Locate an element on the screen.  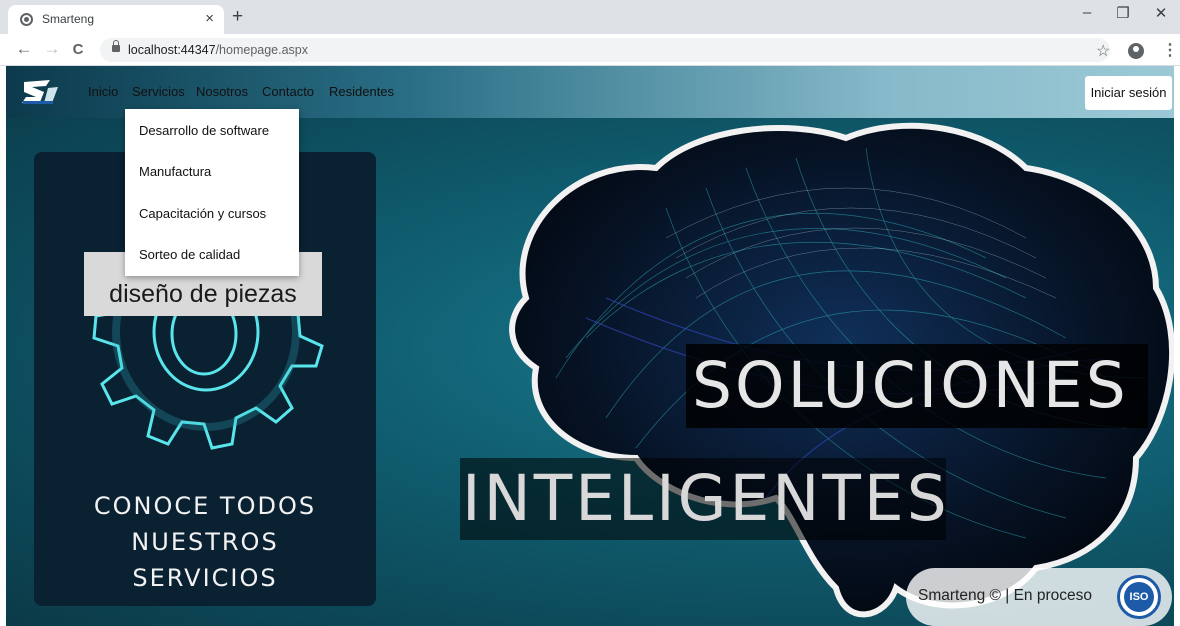
minimize-button: – is located at coordinates (1087, 12).